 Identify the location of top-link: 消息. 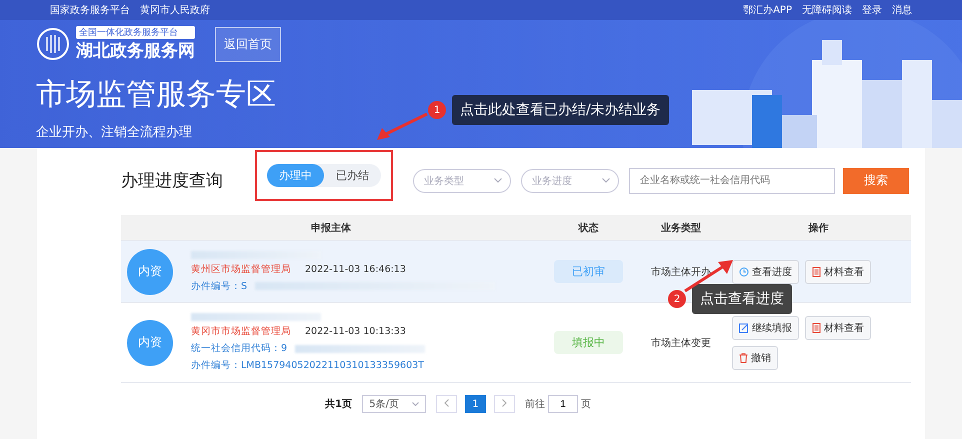
(902, 10).